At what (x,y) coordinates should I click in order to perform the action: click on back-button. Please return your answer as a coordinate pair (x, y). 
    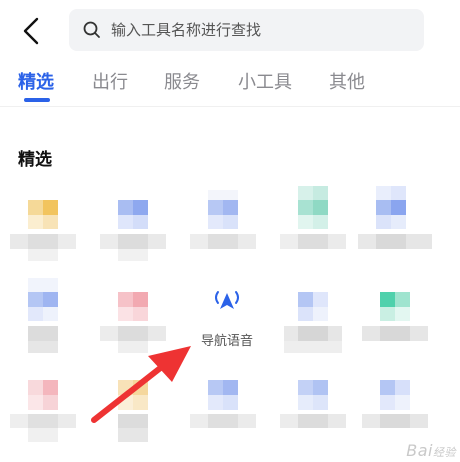
    Looking at the image, I should click on (31, 31).